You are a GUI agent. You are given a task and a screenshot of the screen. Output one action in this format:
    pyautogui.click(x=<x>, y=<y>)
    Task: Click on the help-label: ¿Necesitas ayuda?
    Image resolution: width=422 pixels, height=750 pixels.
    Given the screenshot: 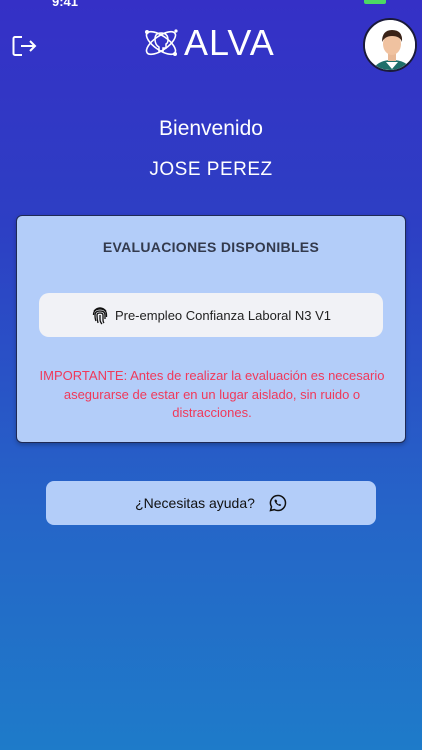 What is the action you would take?
    pyautogui.click(x=195, y=503)
    